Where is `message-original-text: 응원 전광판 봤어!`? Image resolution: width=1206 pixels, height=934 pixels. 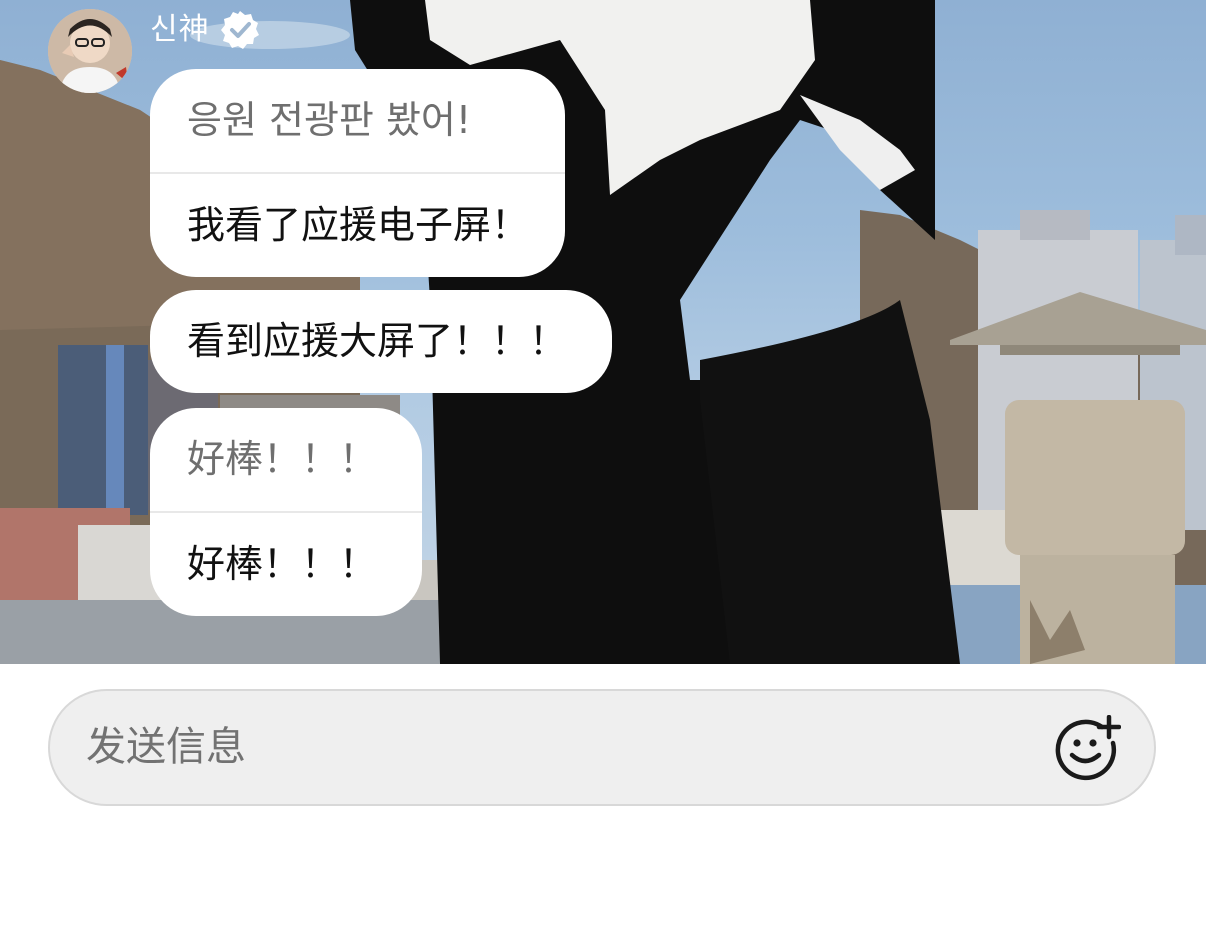 message-original-text: 응원 전광판 봤어! is located at coordinates (329, 120).